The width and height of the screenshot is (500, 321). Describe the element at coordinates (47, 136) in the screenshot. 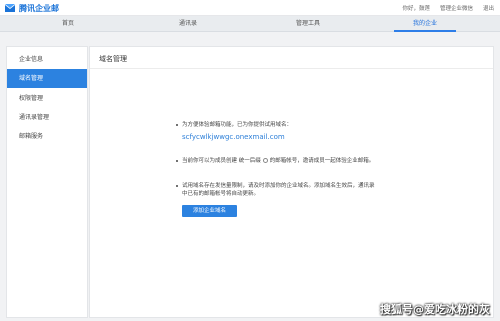

I see `sidebar-item-mail-service: 邮箱服务` at that location.